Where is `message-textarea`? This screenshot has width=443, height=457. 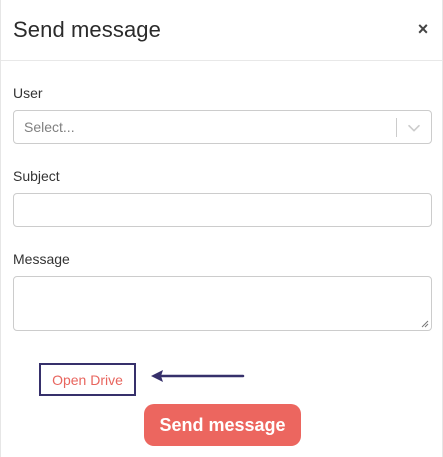 message-textarea is located at coordinates (222, 303).